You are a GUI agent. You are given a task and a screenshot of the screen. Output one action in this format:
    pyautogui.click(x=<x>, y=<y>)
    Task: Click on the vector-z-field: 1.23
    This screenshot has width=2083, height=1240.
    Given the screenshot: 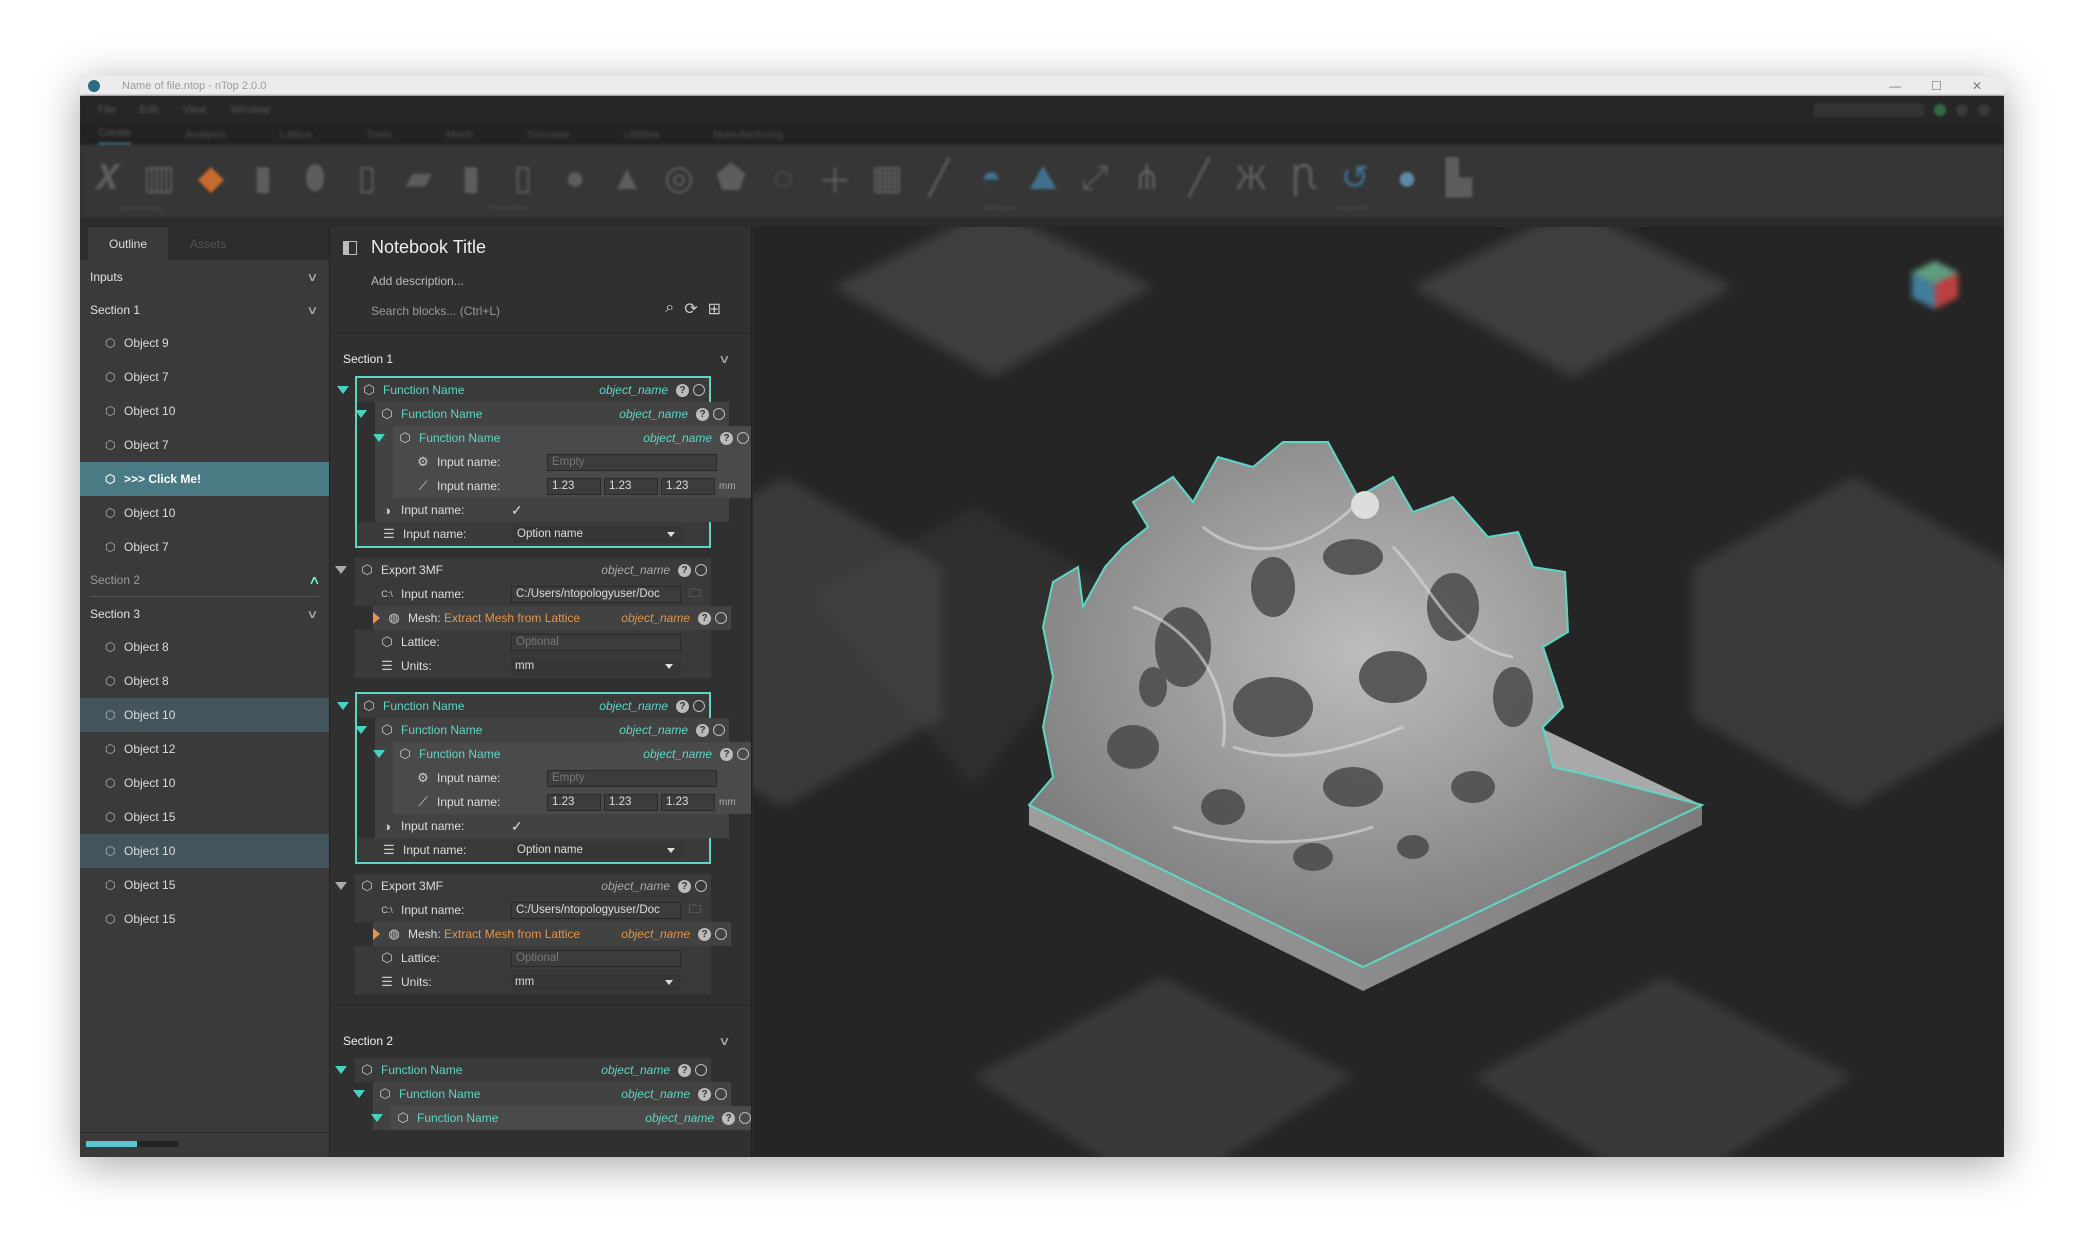 What is the action you would take?
    pyautogui.click(x=688, y=486)
    